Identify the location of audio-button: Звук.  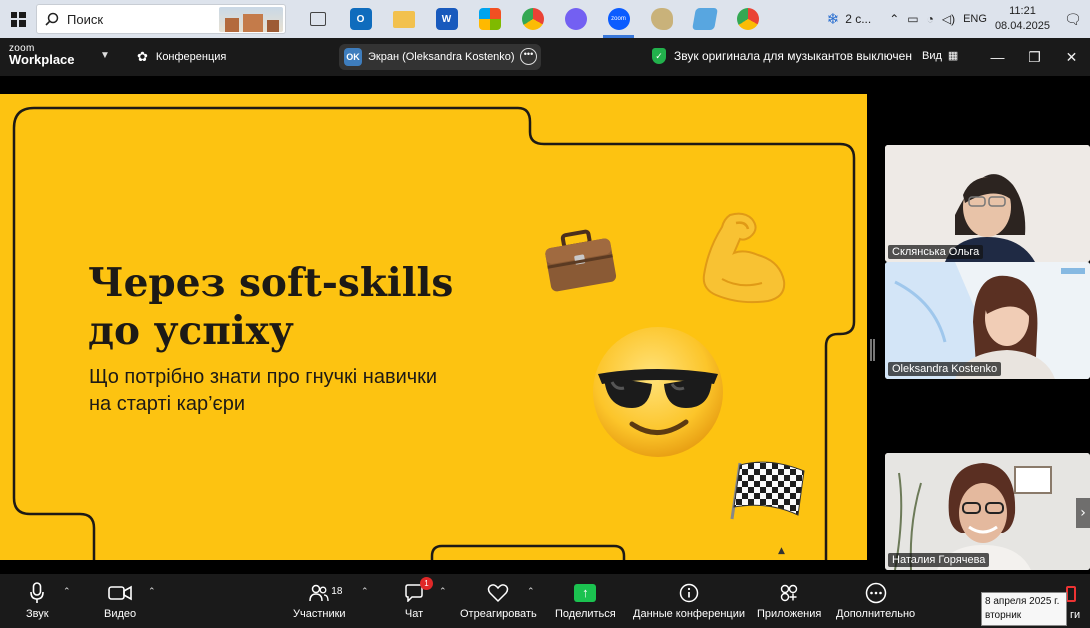
(37, 600).